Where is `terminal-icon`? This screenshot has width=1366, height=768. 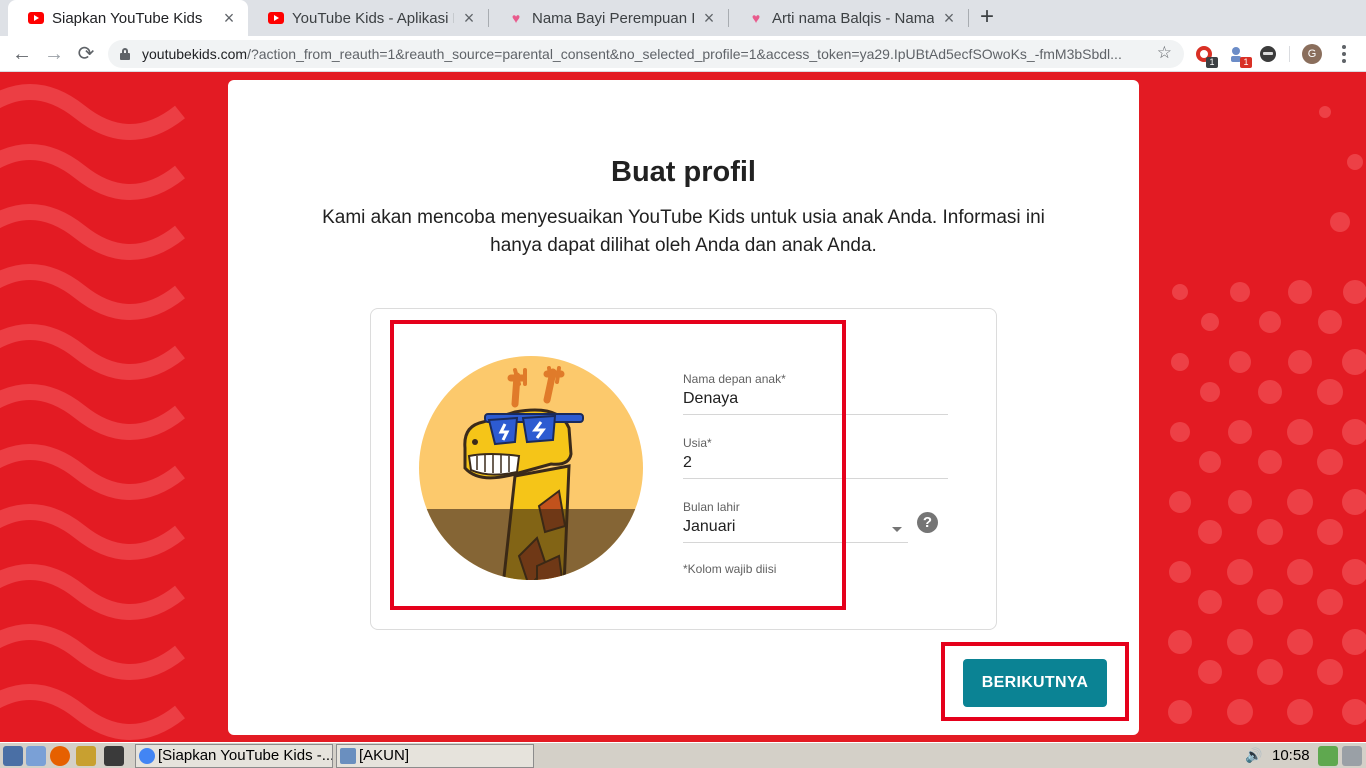 terminal-icon is located at coordinates (114, 756).